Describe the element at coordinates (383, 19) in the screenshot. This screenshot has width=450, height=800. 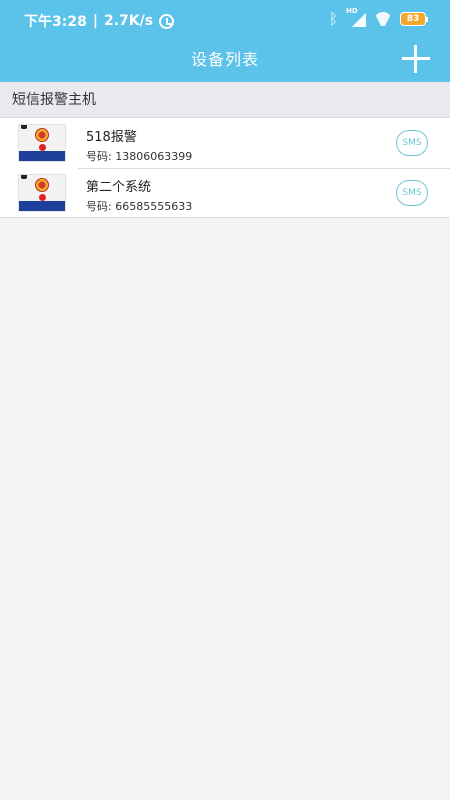
I see `wifi-icon` at that location.